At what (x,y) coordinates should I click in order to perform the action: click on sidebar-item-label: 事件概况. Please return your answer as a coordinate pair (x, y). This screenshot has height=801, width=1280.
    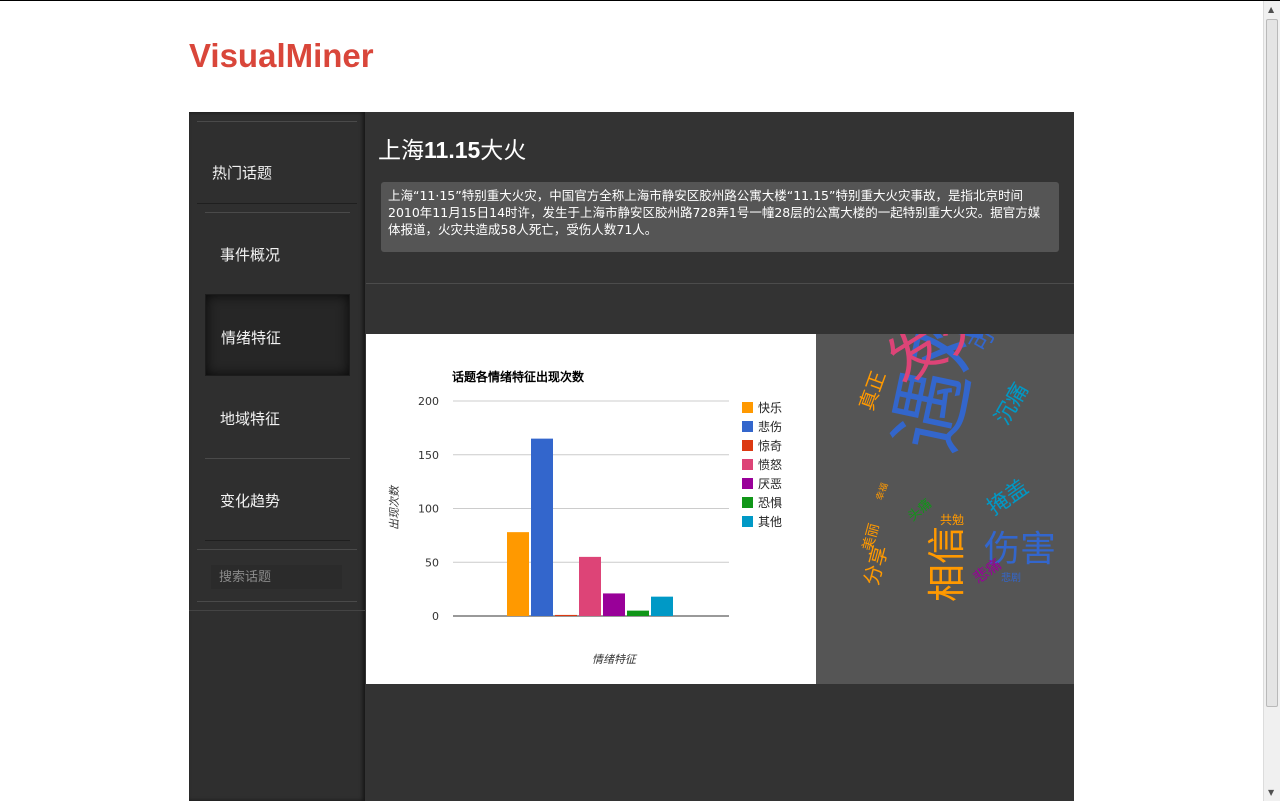
    Looking at the image, I should click on (250, 255).